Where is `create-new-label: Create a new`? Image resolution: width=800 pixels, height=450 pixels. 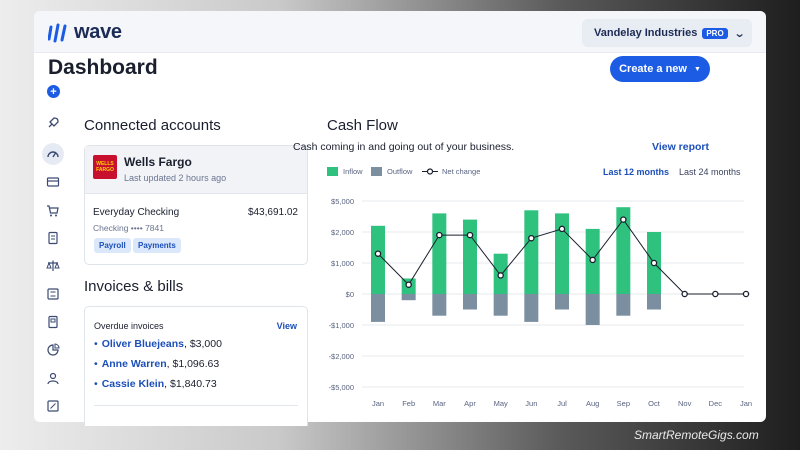 create-new-label: Create a new is located at coordinates (653, 69).